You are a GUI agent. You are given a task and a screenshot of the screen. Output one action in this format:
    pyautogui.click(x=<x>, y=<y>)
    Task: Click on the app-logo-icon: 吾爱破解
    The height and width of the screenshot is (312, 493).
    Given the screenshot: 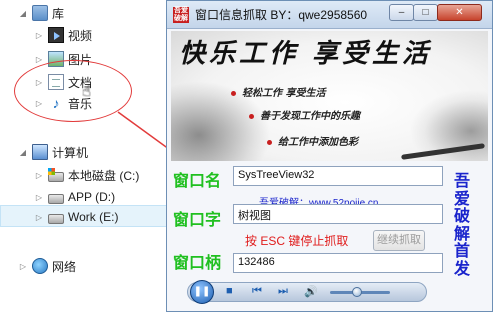 What is the action you would take?
    pyautogui.click(x=181, y=14)
    